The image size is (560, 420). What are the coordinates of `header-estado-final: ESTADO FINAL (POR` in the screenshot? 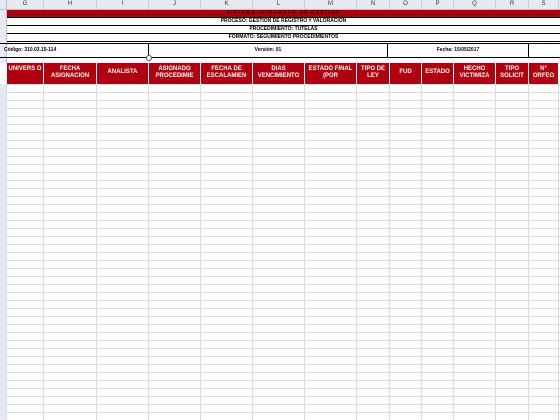 It's located at (331, 73).